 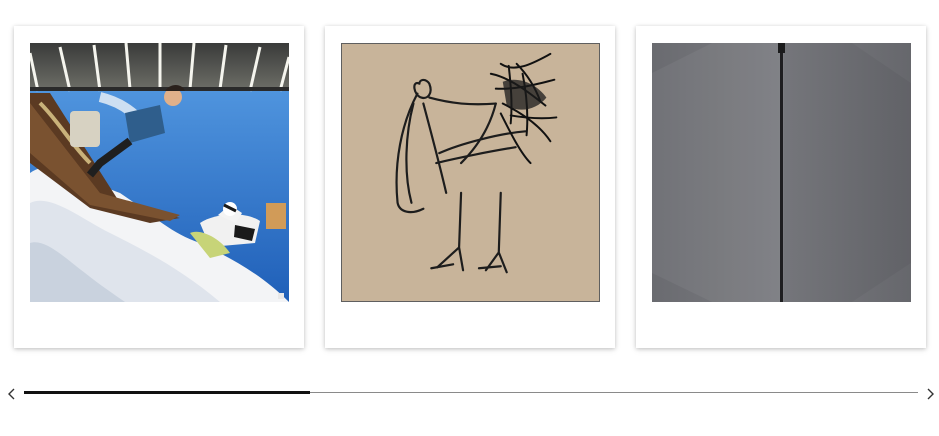 What do you see at coordinates (167, 392) in the screenshot?
I see `scrollbar-thumb` at bounding box center [167, 392].